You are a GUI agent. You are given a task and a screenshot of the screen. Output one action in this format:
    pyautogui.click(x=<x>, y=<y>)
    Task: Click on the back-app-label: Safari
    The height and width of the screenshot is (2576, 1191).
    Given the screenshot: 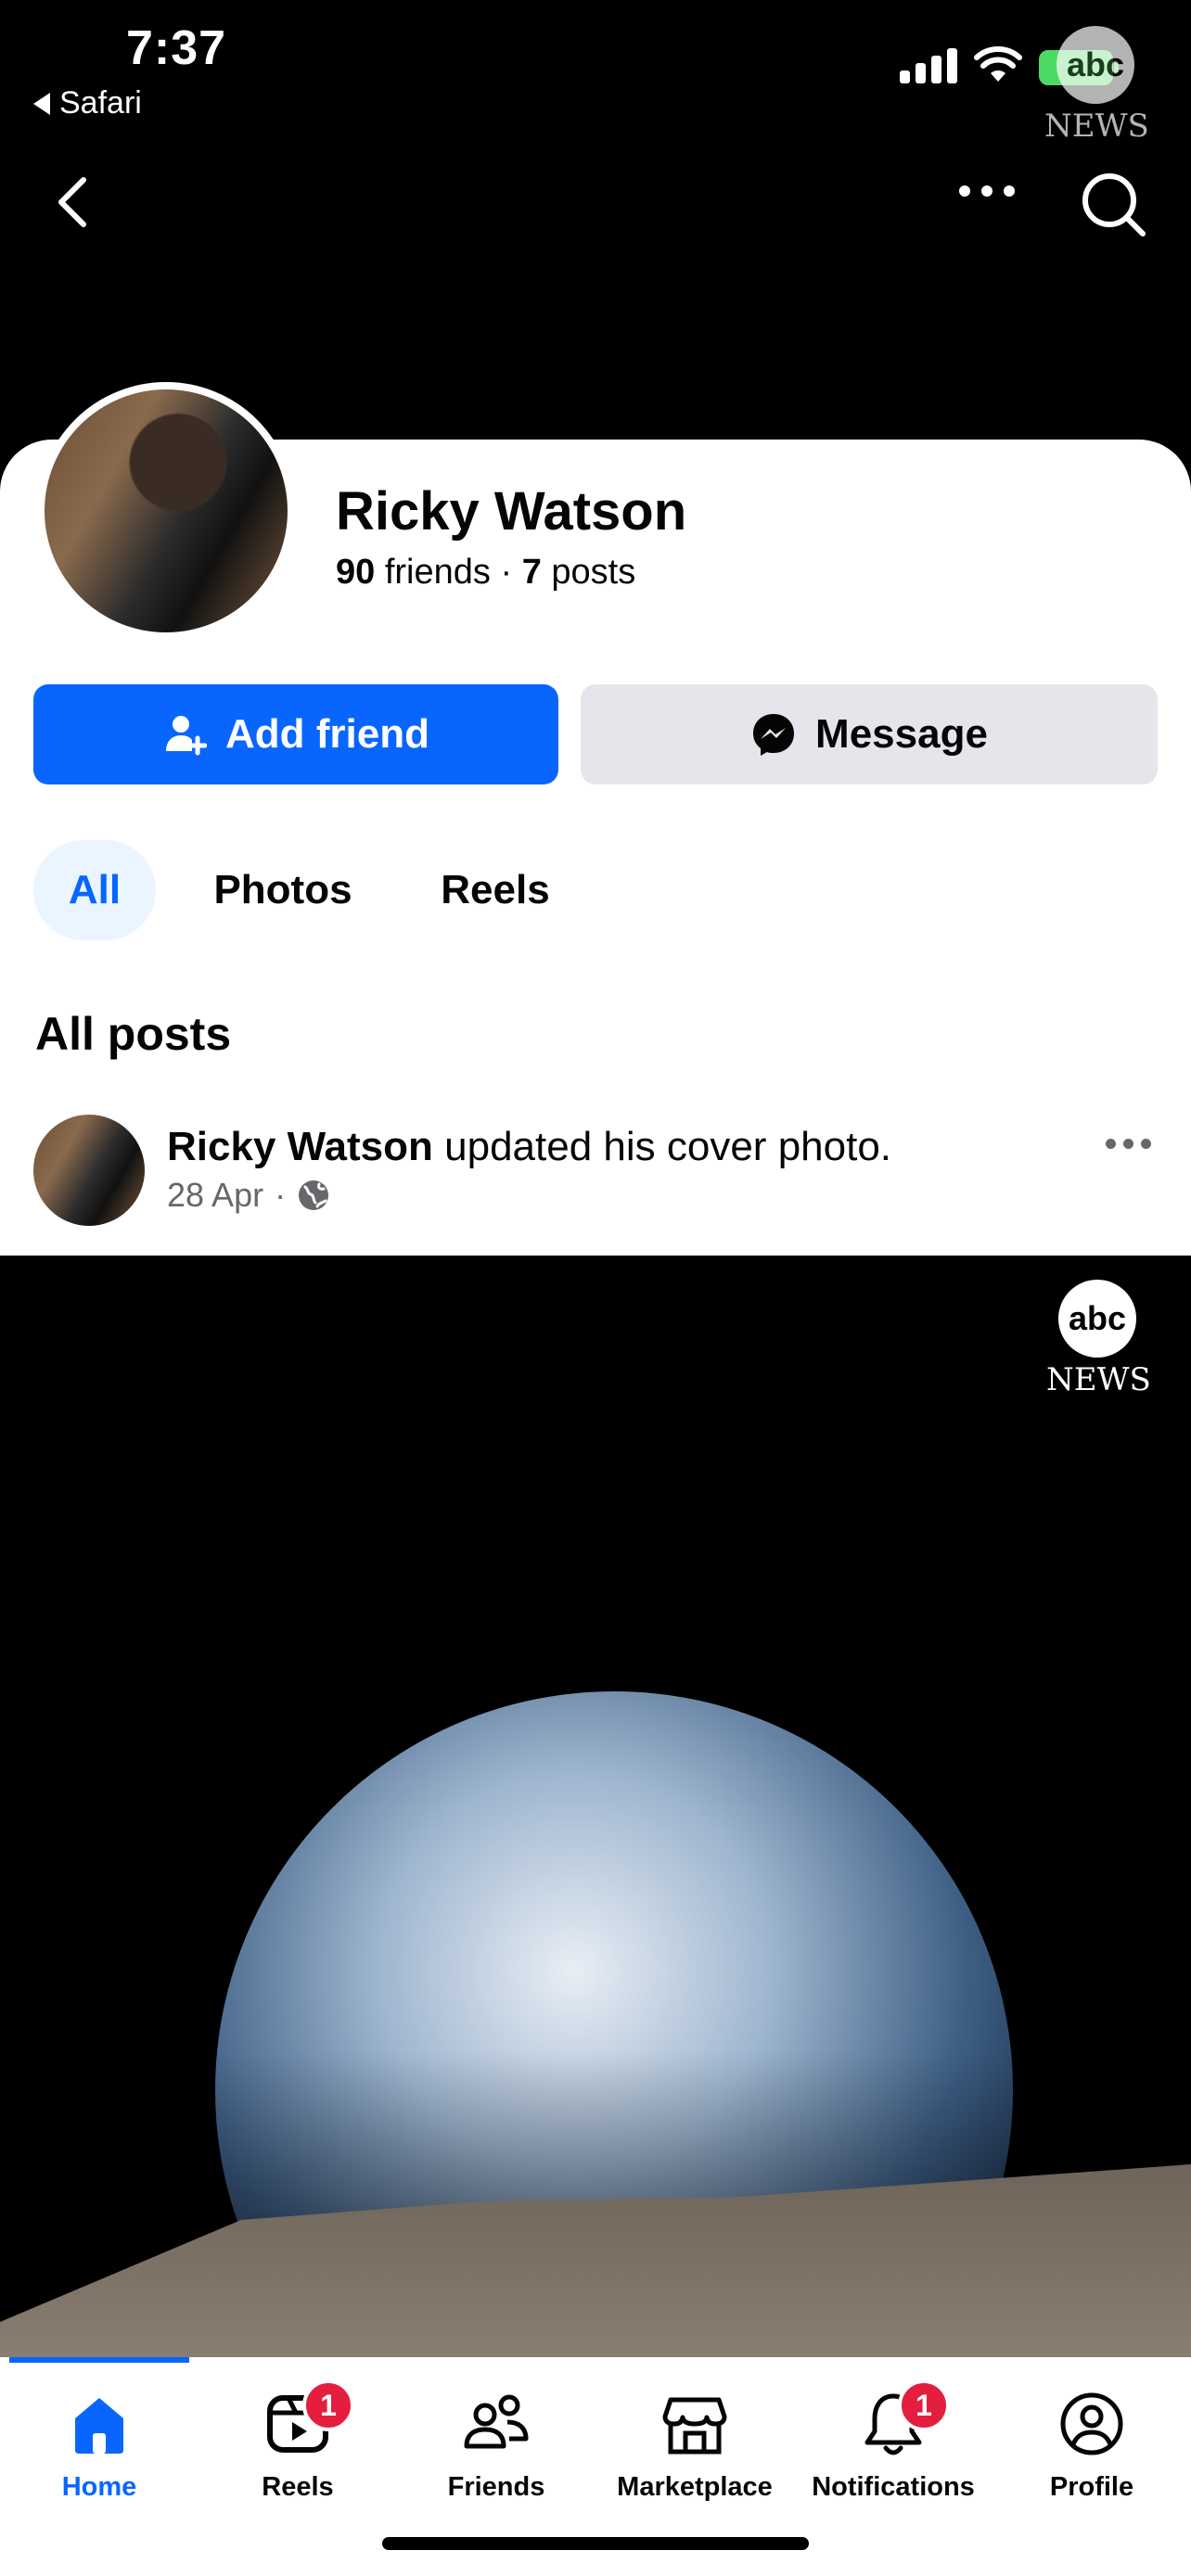 What is the action you would take?
    pyautogui.click(x=100, y=103)
    